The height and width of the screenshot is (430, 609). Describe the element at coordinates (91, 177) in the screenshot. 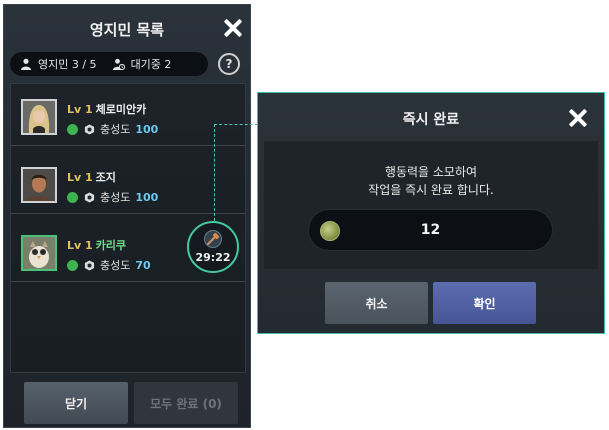

I see `settler-level: Lv 1 조지` at that location.